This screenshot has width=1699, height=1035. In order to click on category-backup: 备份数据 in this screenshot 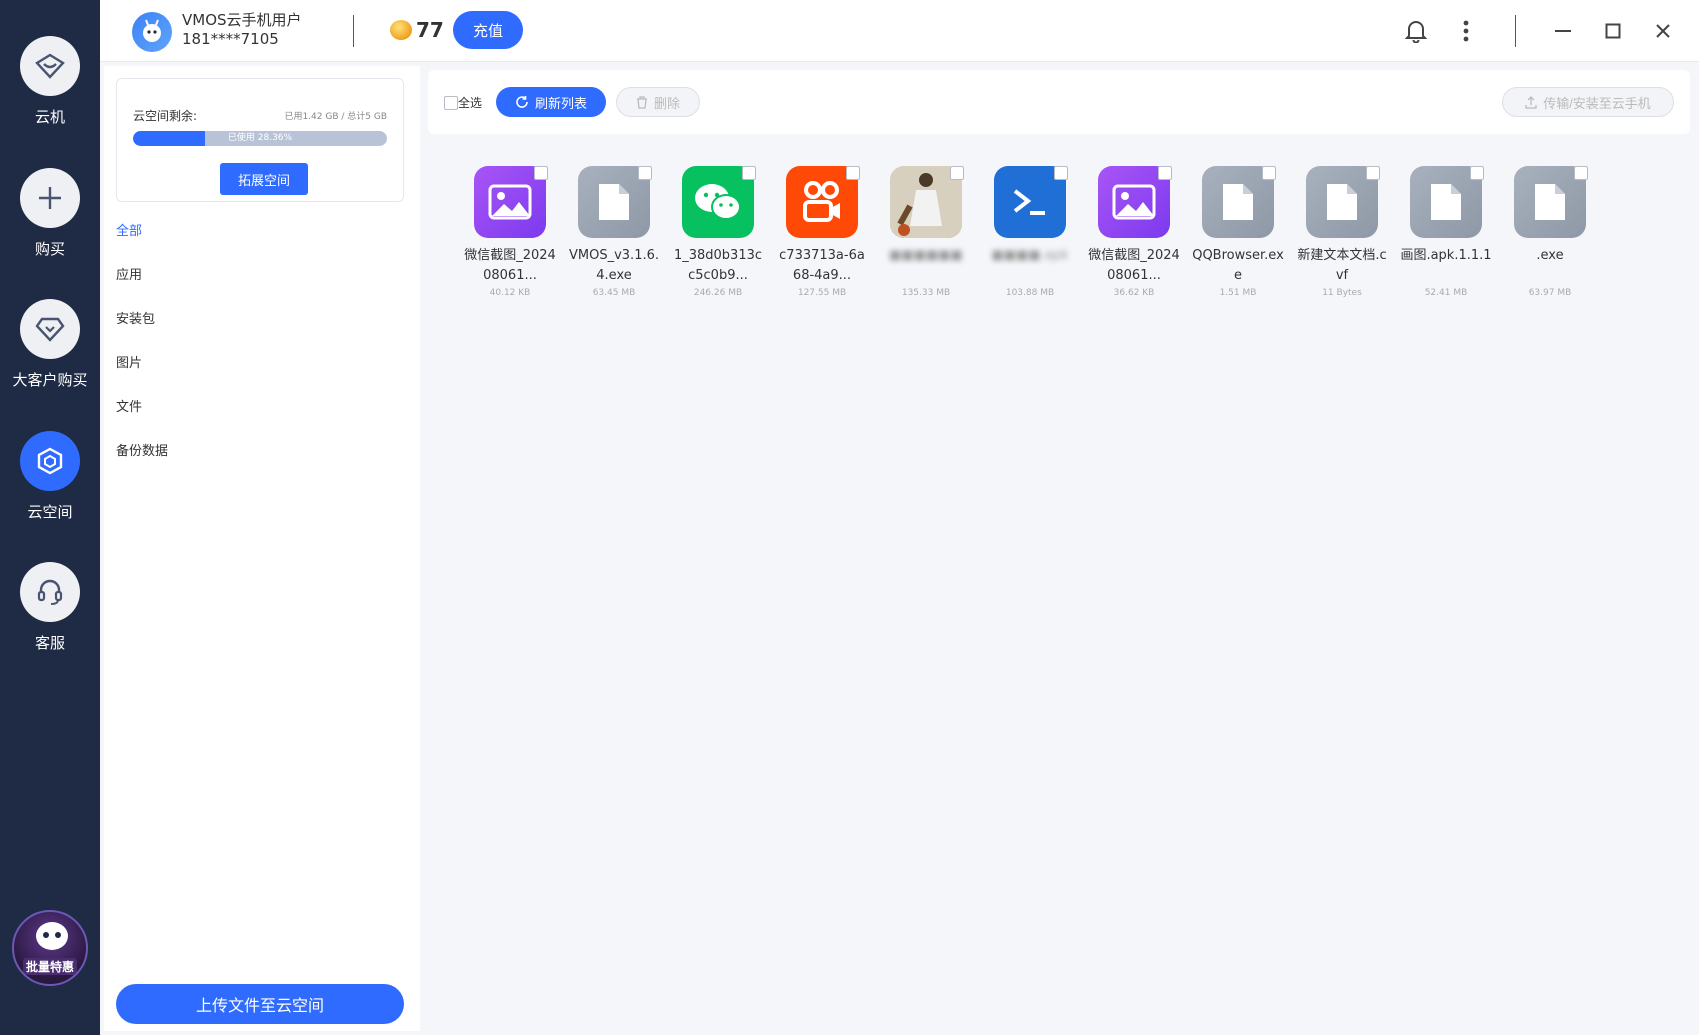, I will do `click(142, 449)`.